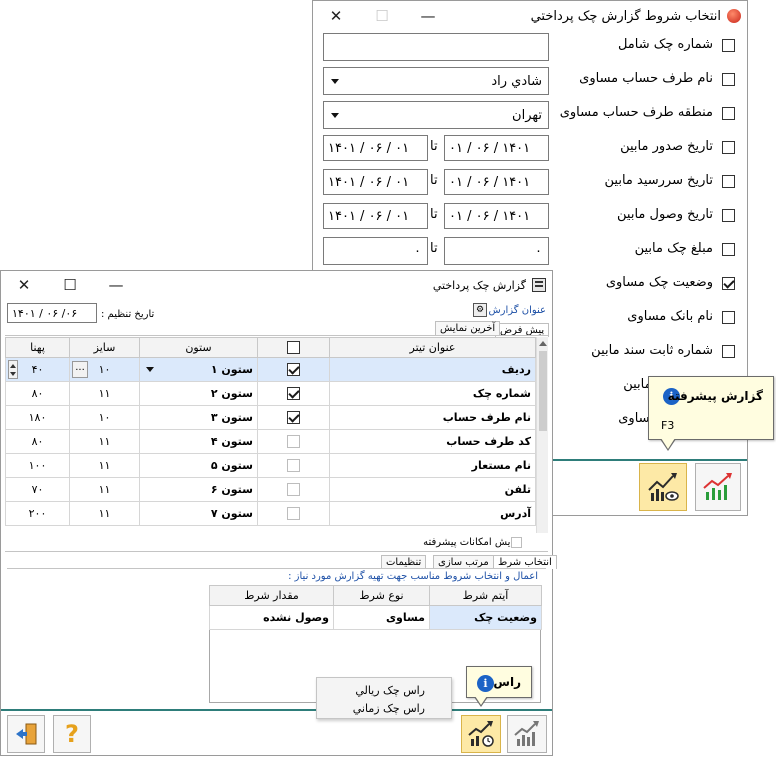  What do you see at coordinates (485, 617) in the screenshot?
I see `cond-item-cell: وضعیت چک` at bounding box center [485, 617].